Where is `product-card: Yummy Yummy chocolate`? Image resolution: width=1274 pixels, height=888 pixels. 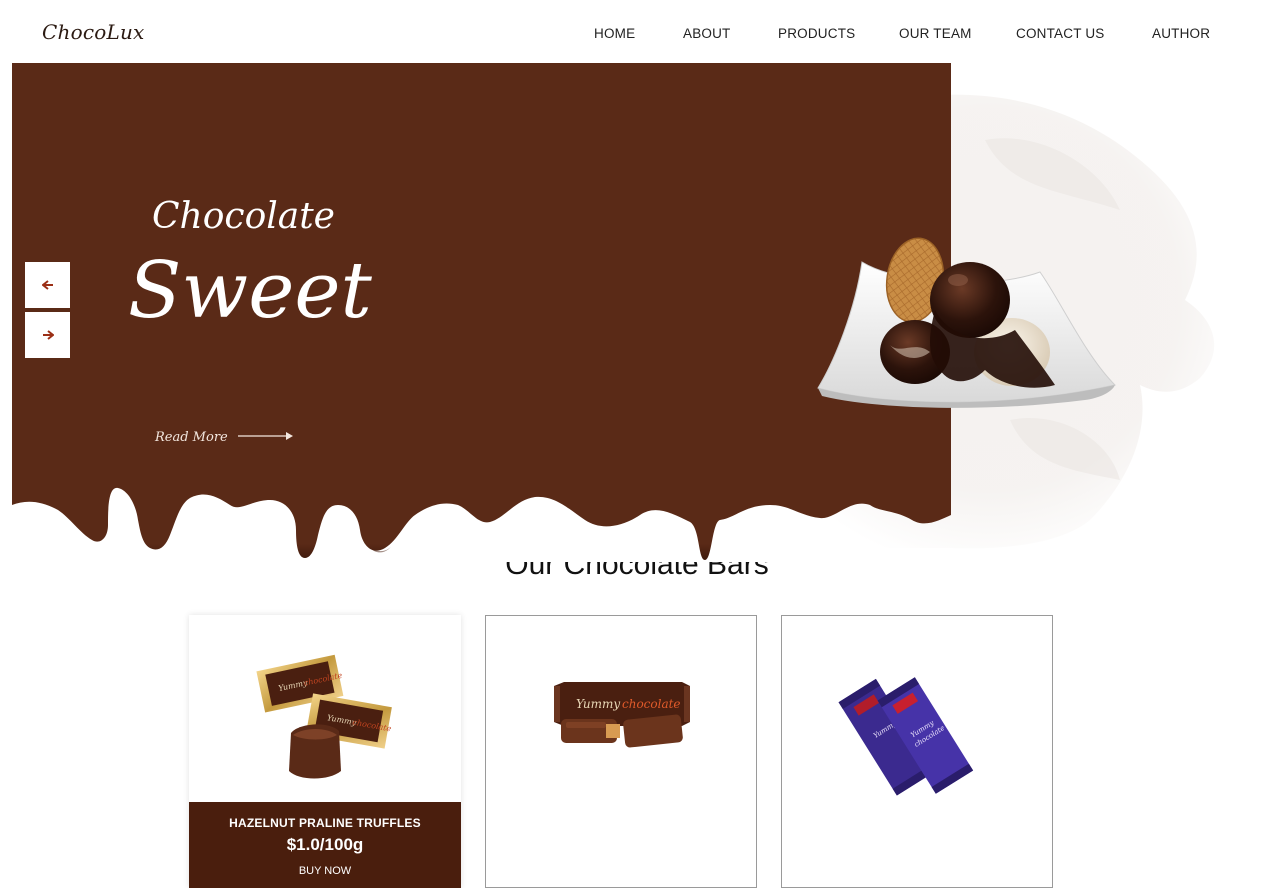
product-card: Yummy Yummy chocolate is located at coordinates (917, 751).